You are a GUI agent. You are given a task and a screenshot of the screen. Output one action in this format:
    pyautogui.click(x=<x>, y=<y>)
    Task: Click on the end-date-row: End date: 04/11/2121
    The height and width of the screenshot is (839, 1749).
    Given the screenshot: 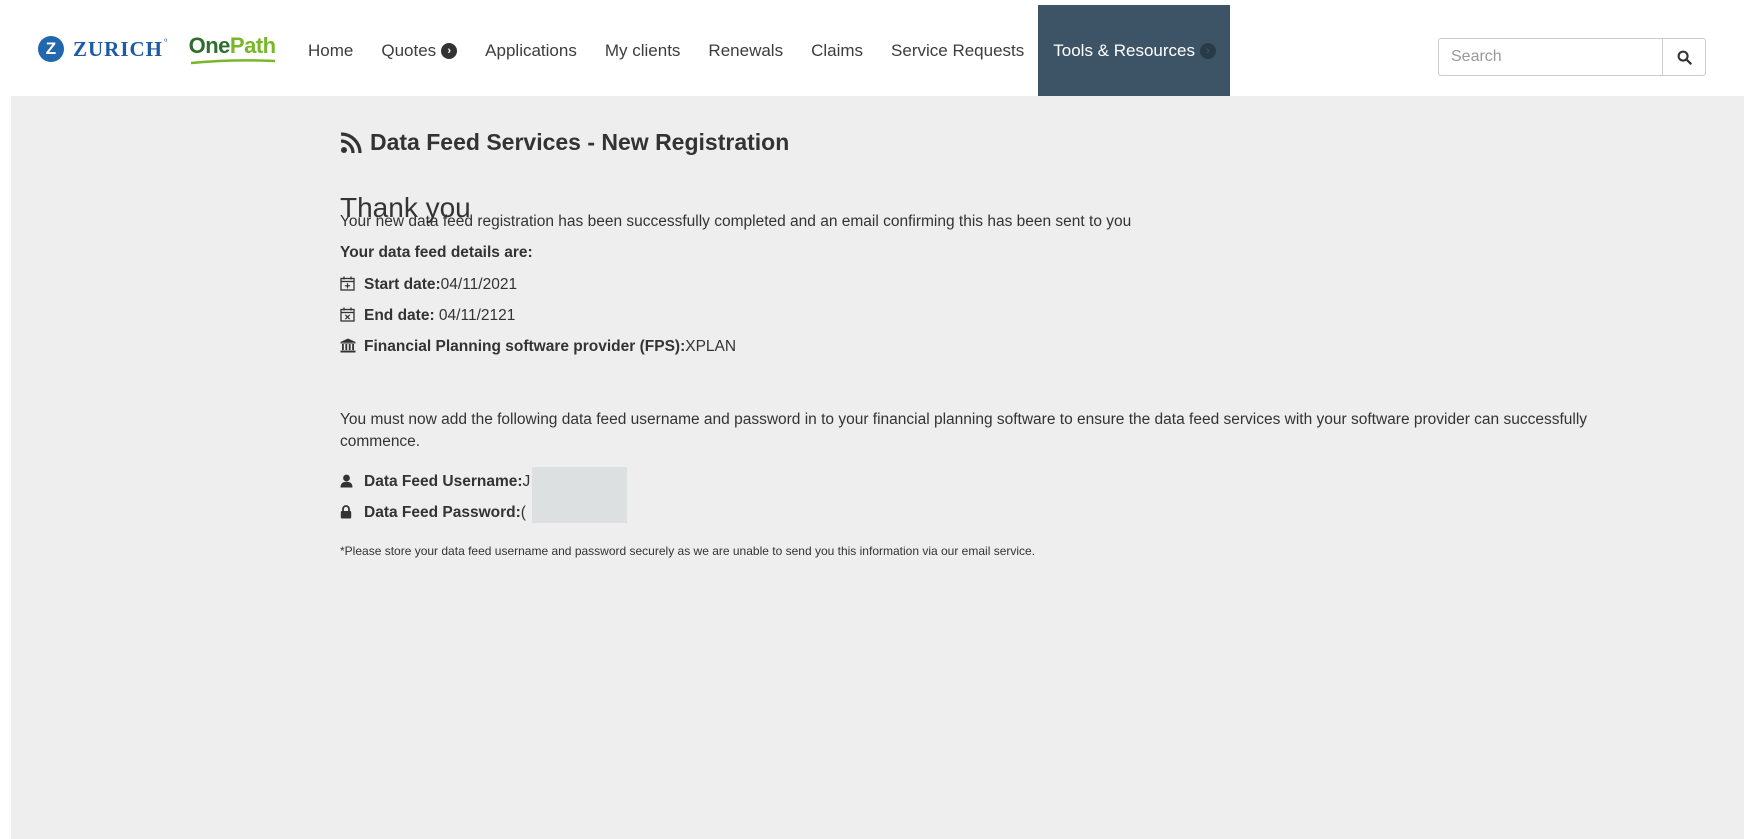 What is the action you would take?
    pyautogui.click(x=427, y=317)
    